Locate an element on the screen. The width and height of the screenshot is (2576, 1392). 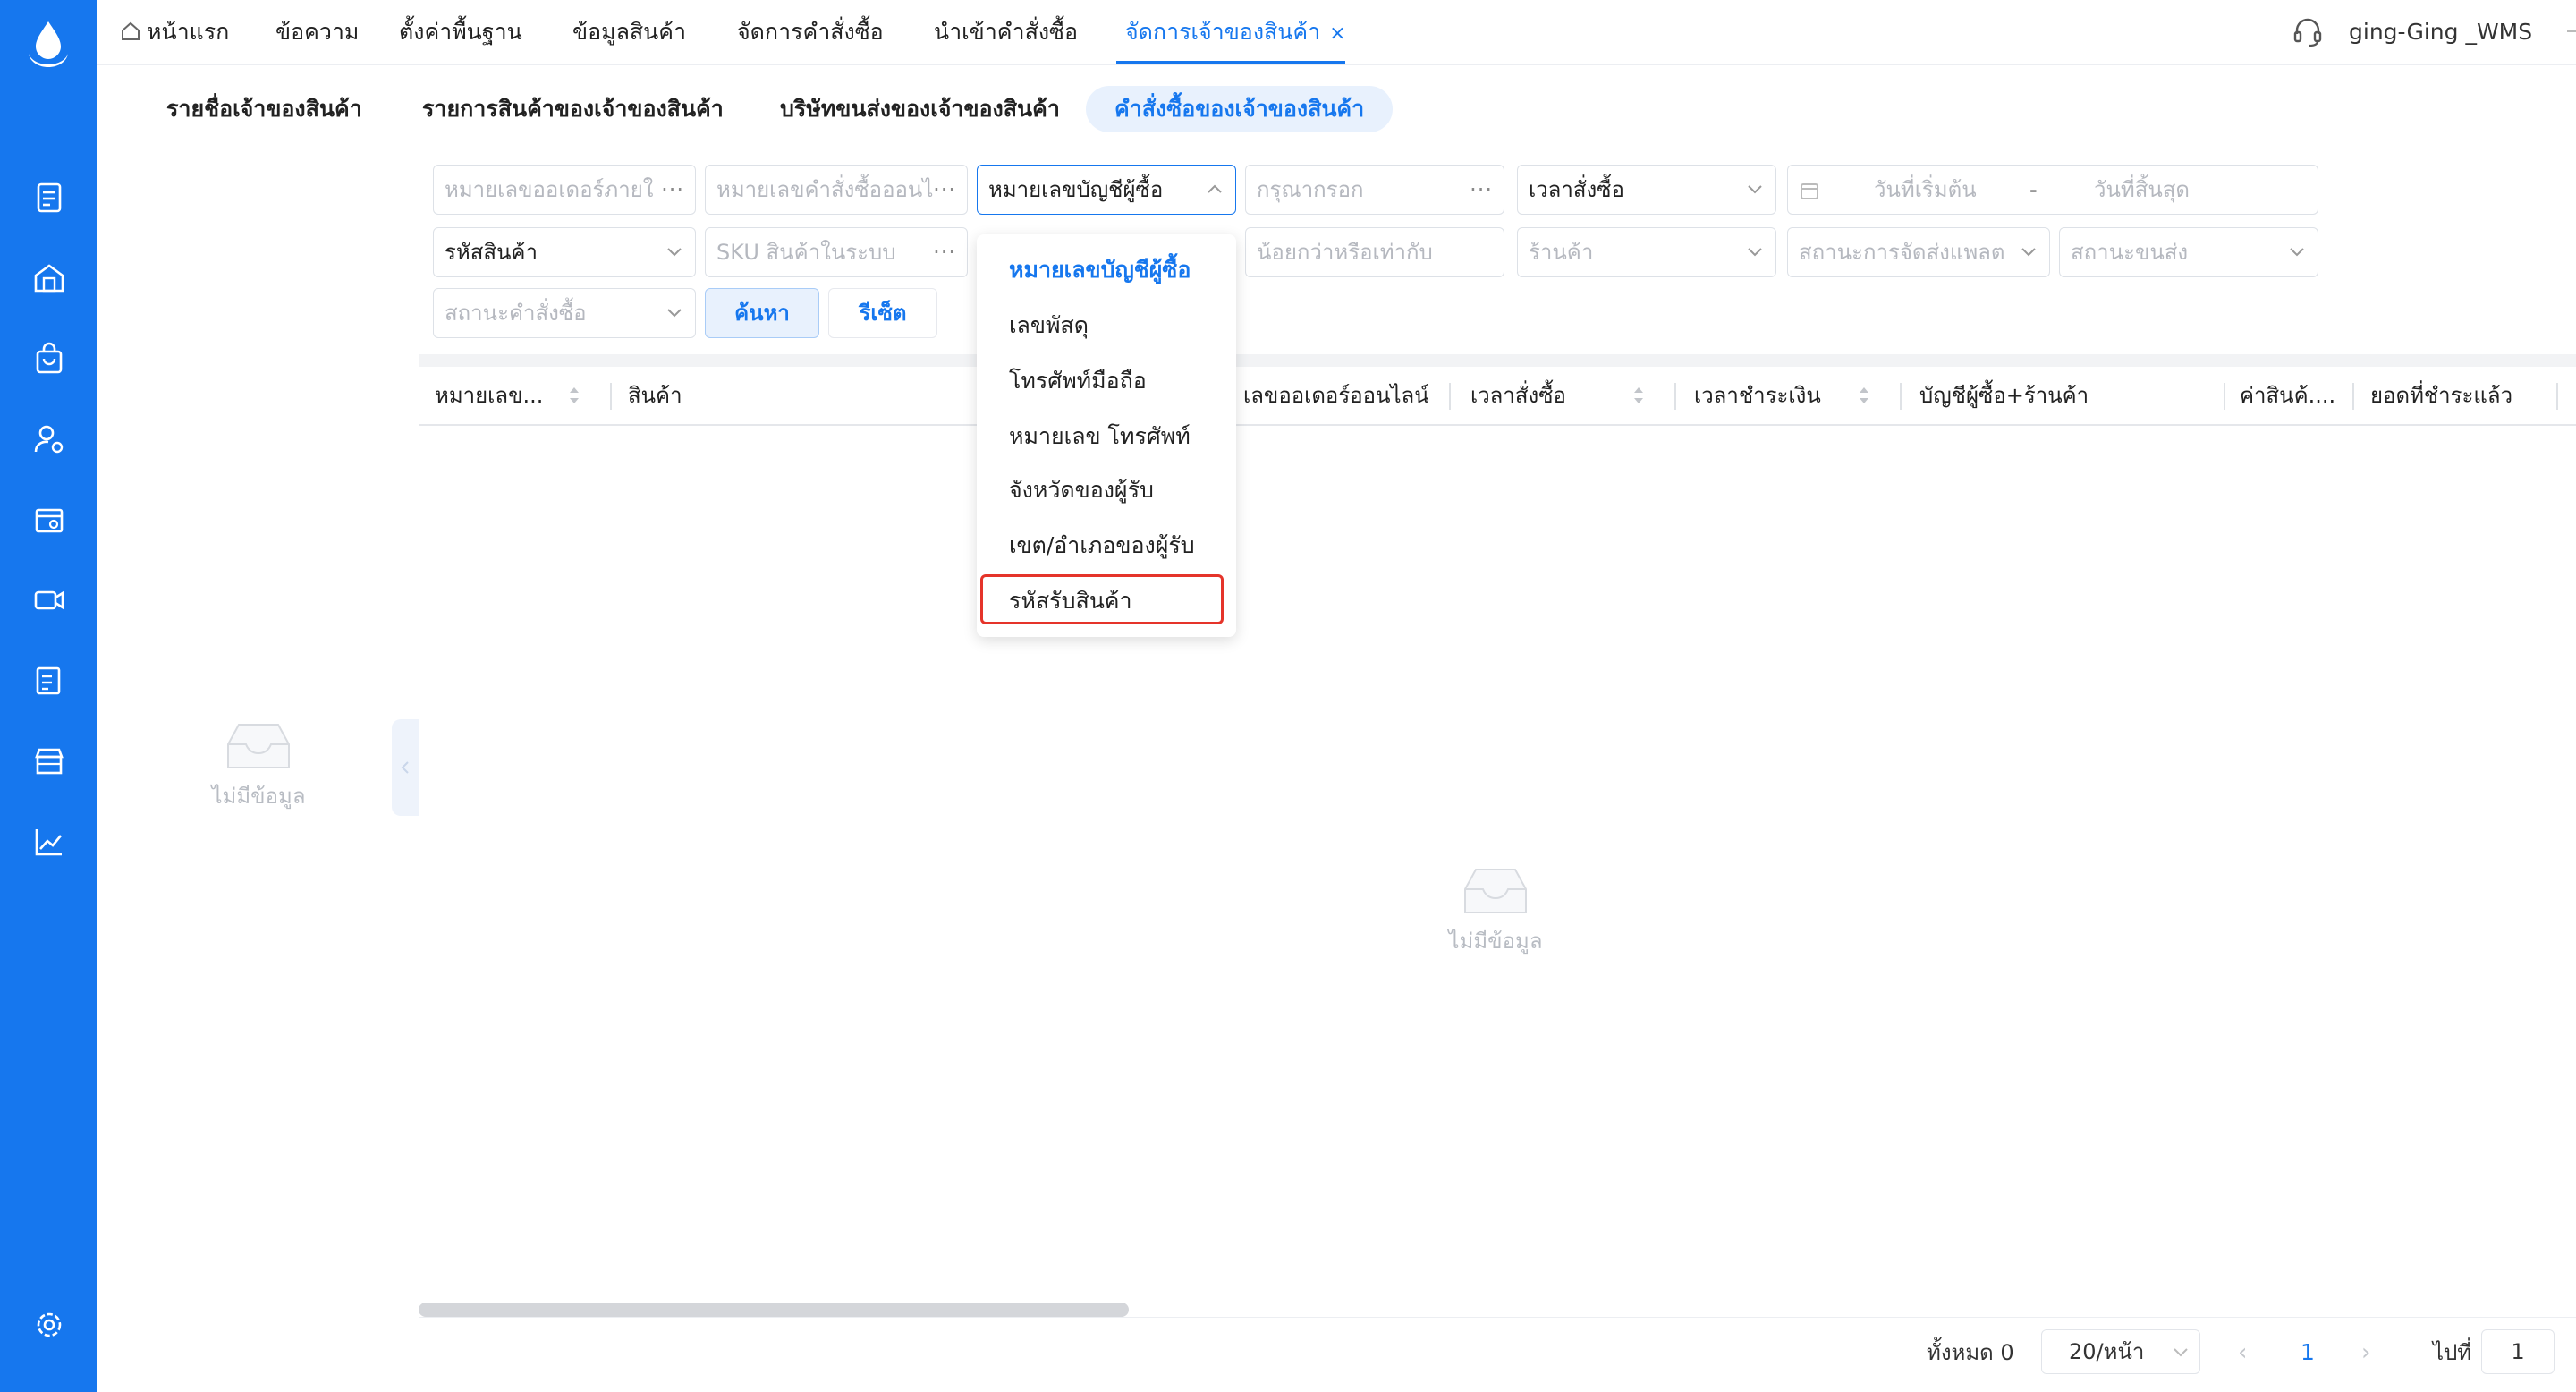
keyword-input: กรุณากรอก ··· is located at coordinates (1374, 190).